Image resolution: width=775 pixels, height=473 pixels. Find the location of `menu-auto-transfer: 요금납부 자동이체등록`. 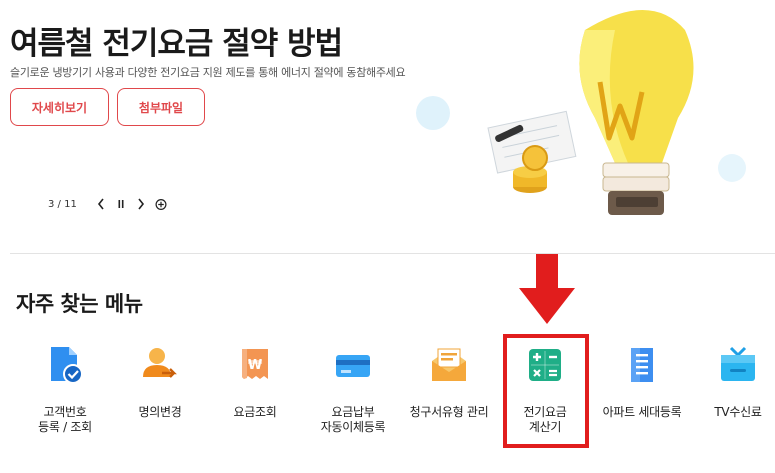

menu-auto-transfer: 요금납부 자동이체등록 is located at coordinates (353, 395).